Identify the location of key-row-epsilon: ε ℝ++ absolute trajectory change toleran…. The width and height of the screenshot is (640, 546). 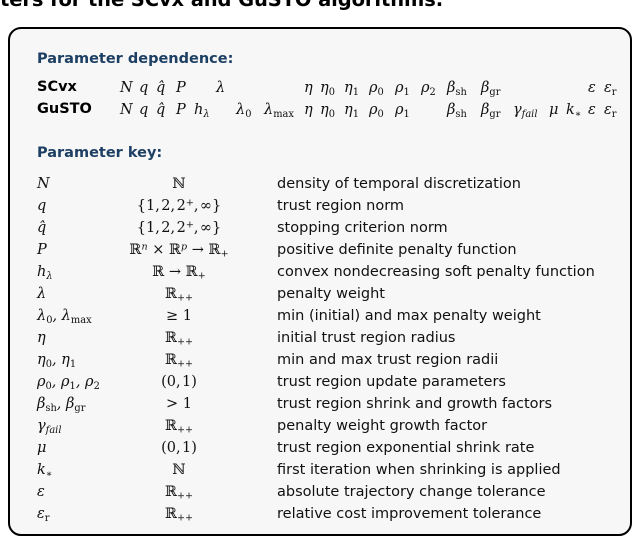
(320, 495).